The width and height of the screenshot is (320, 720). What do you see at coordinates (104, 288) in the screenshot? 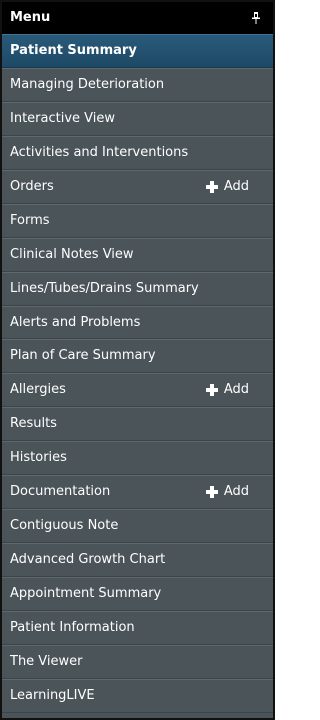
I see `menu-item-label: Lines/Tubes/Drains Summary` at bounding box center [104, 288].